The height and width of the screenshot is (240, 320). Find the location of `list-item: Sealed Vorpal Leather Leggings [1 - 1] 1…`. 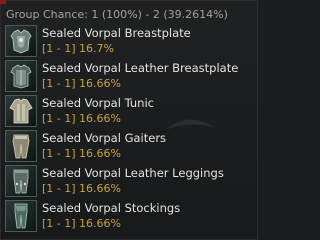

list-item: Sealed Vorpal Leather Leggings [1 - 1] 1… is located at coordinates (129, 181).